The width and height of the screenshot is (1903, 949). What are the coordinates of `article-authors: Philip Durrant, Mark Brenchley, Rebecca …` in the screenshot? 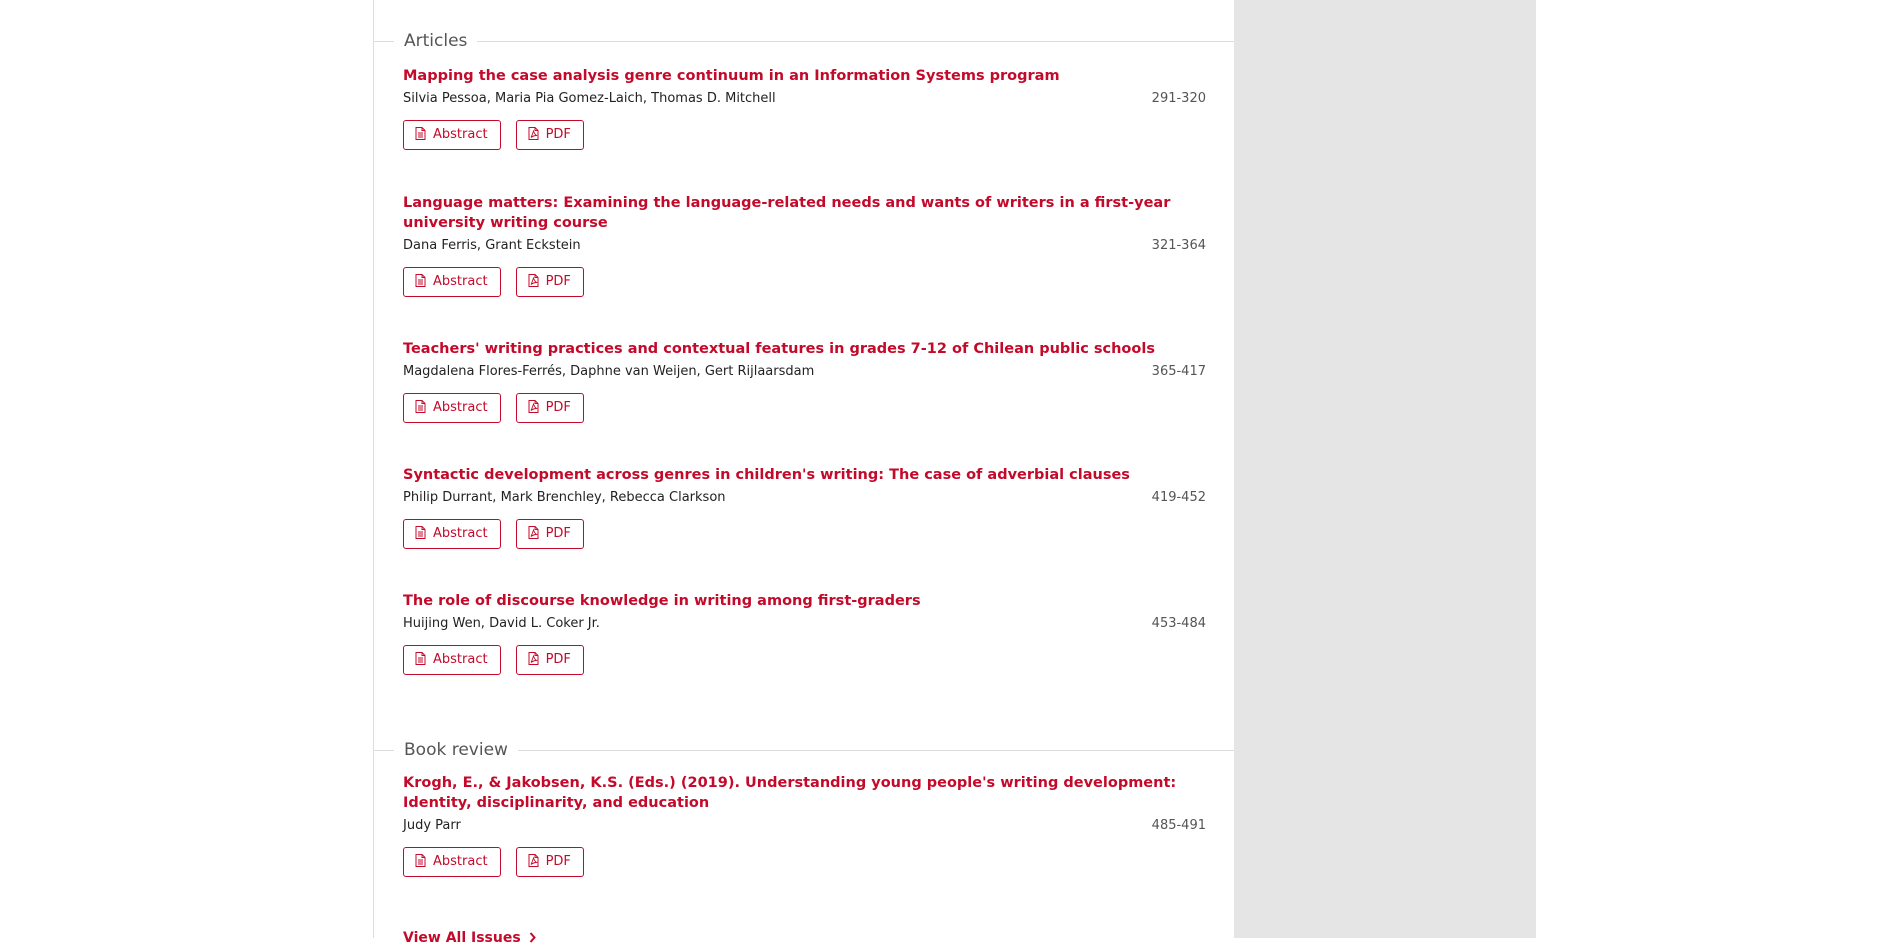 It's located at (564, 497).